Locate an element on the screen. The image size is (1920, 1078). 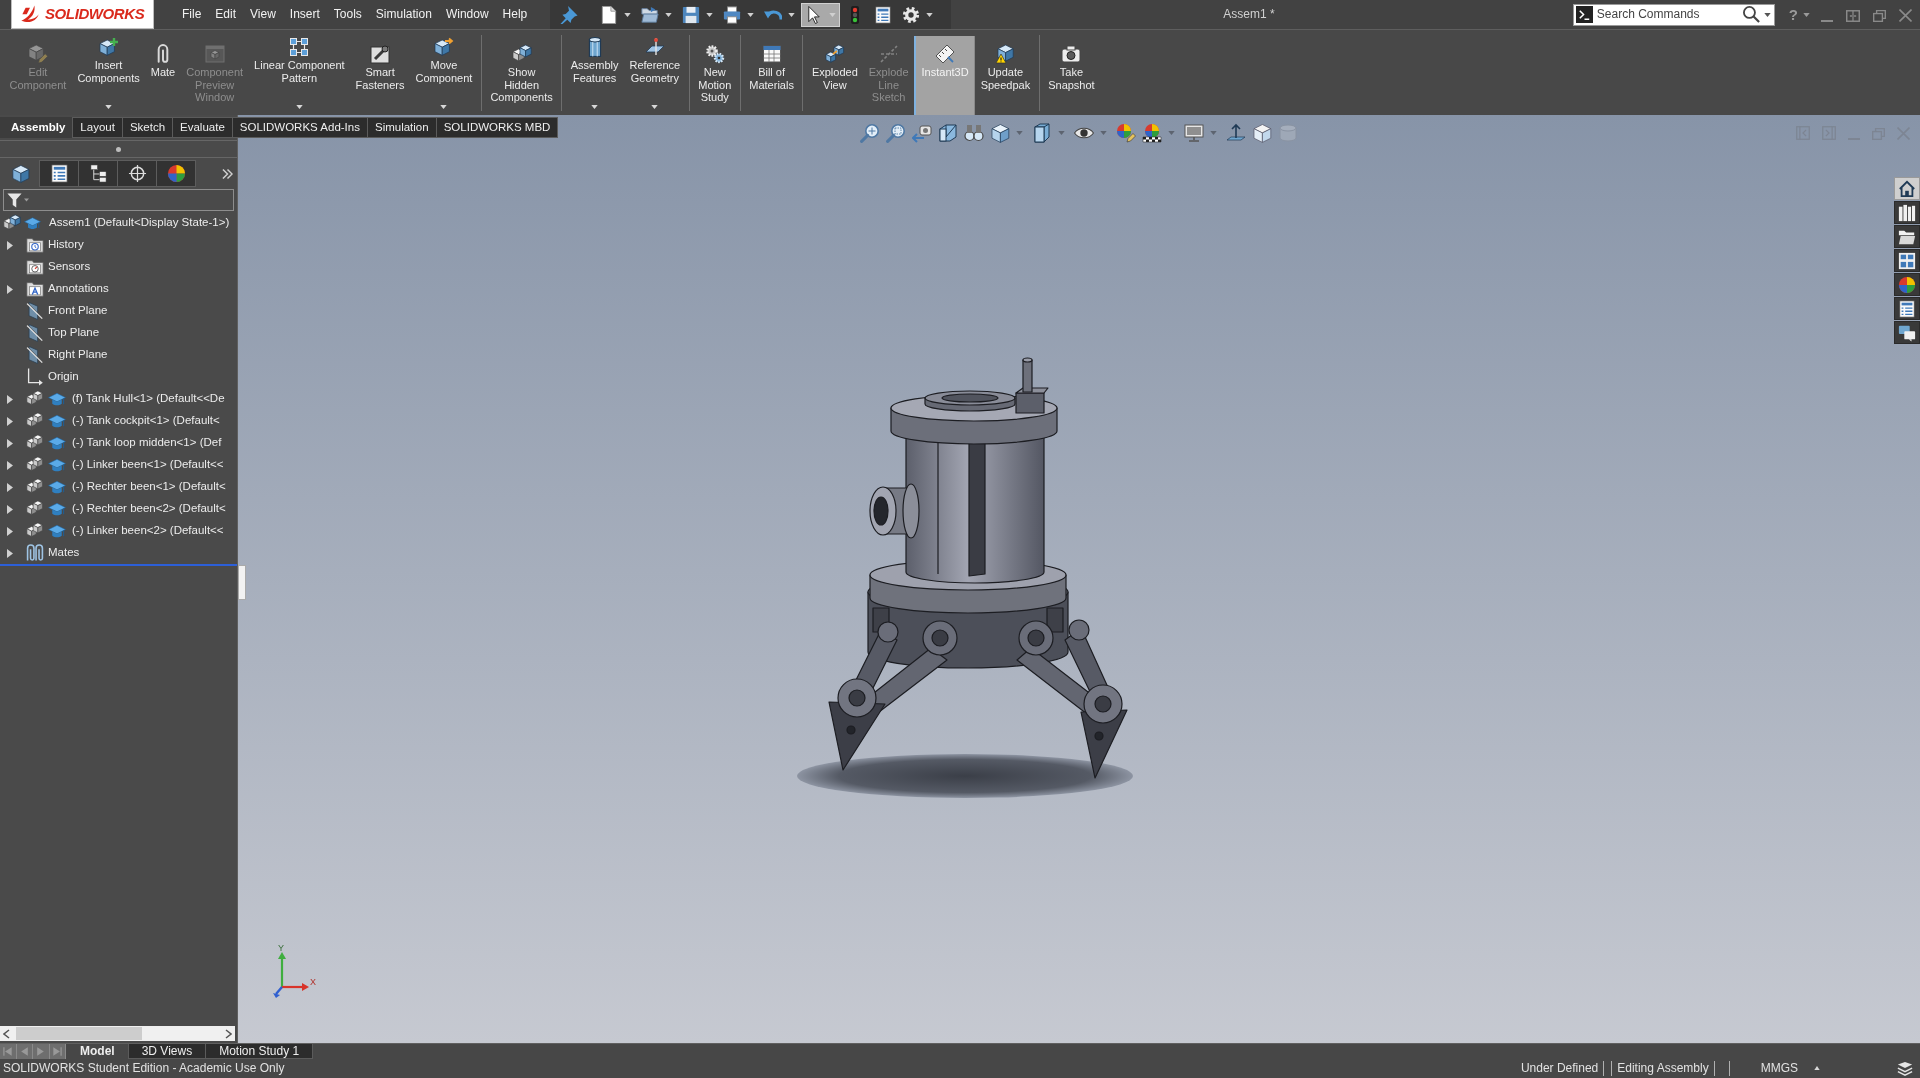
menu-item: Window is located at coordinates (467, 14).